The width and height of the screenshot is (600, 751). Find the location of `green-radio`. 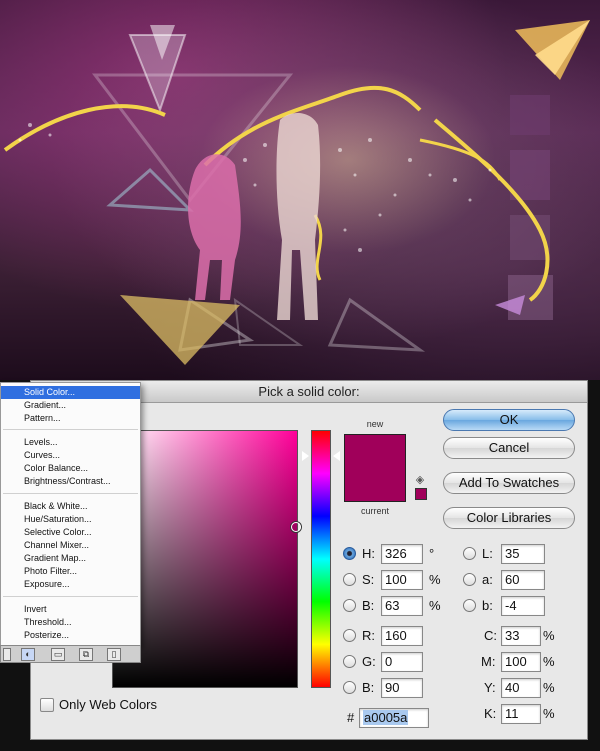

green-radio is located at coordinates (349, 661).